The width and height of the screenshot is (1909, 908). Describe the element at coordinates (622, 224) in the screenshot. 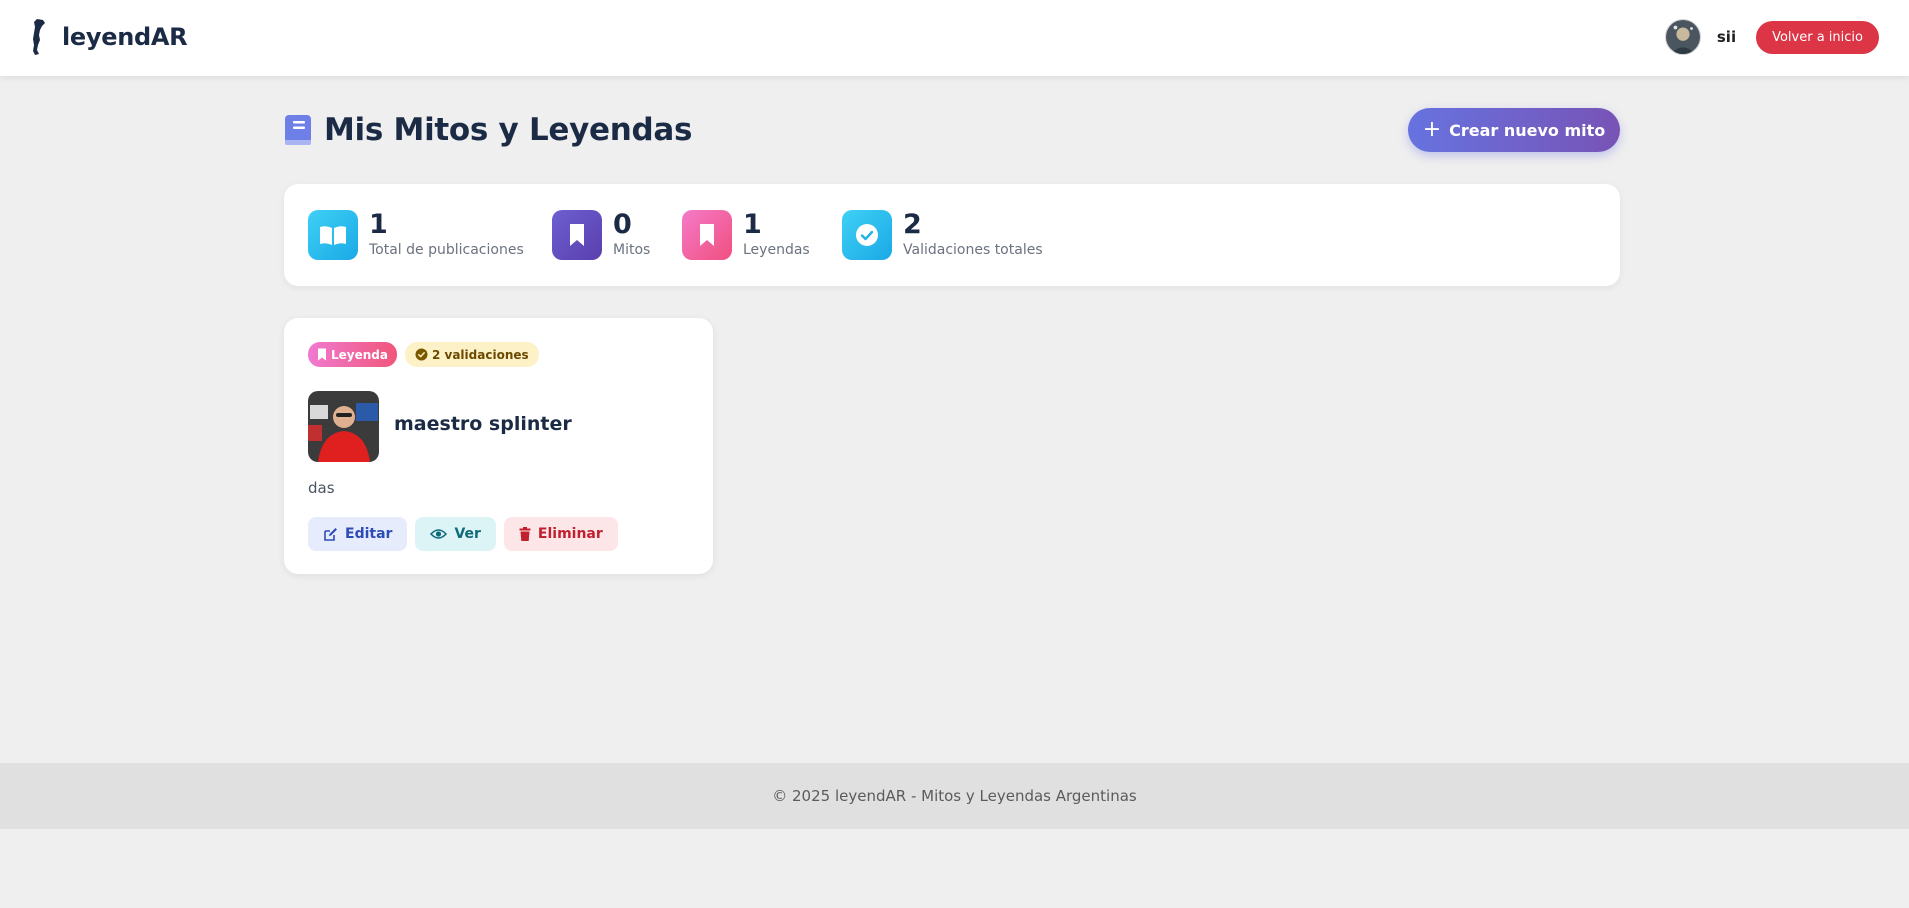

I see `stat-value: 0` at that location.